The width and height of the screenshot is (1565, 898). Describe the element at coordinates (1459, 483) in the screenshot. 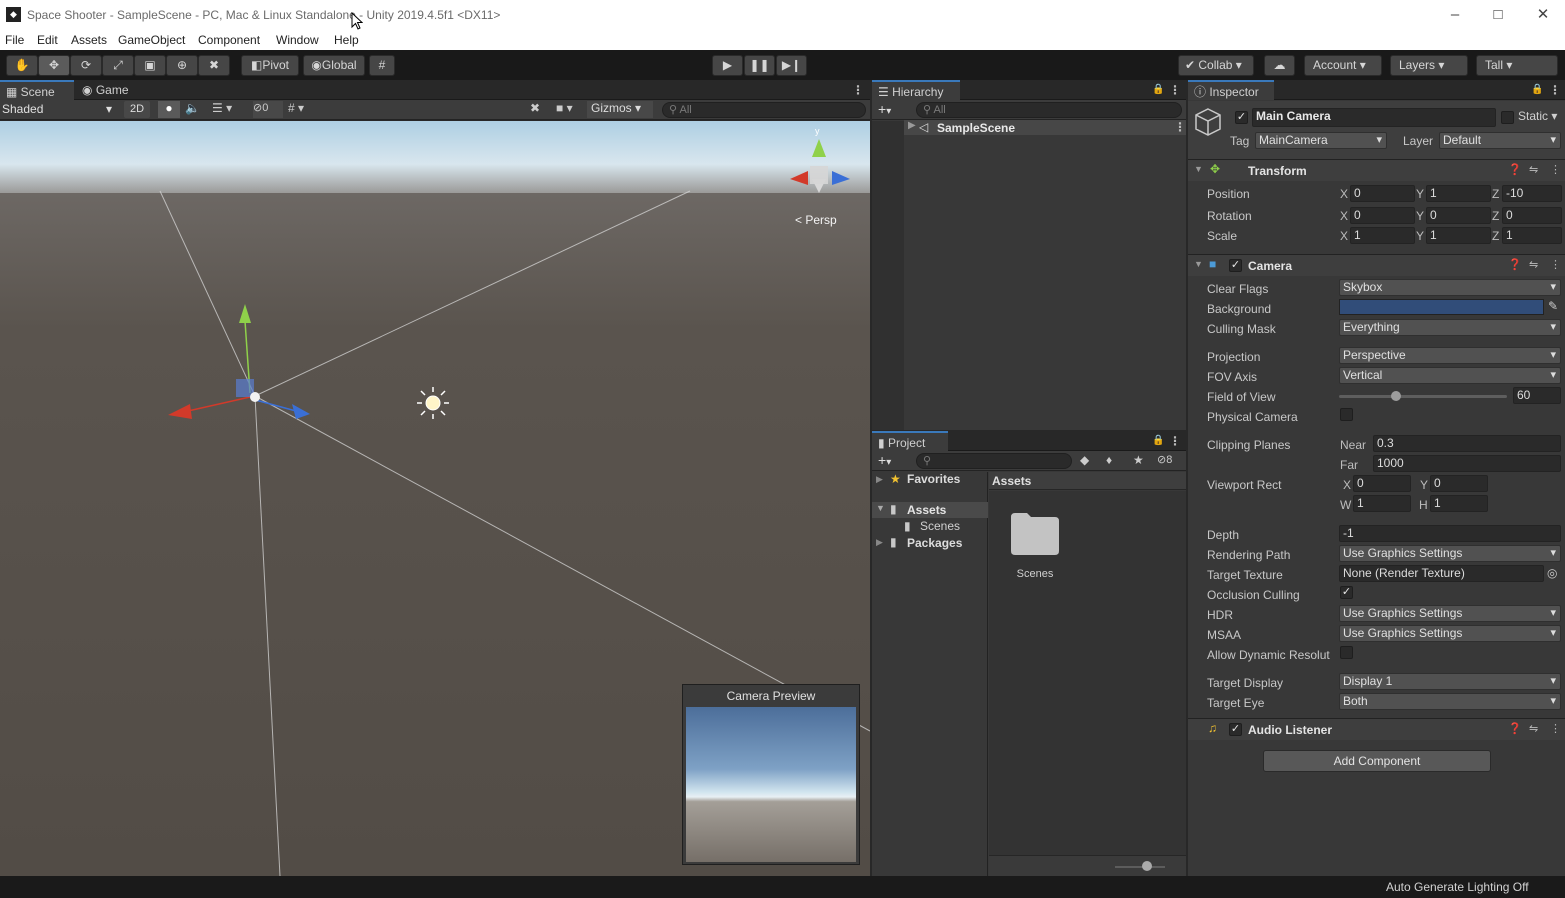

I see `viewport-y-field: 0` at that location.